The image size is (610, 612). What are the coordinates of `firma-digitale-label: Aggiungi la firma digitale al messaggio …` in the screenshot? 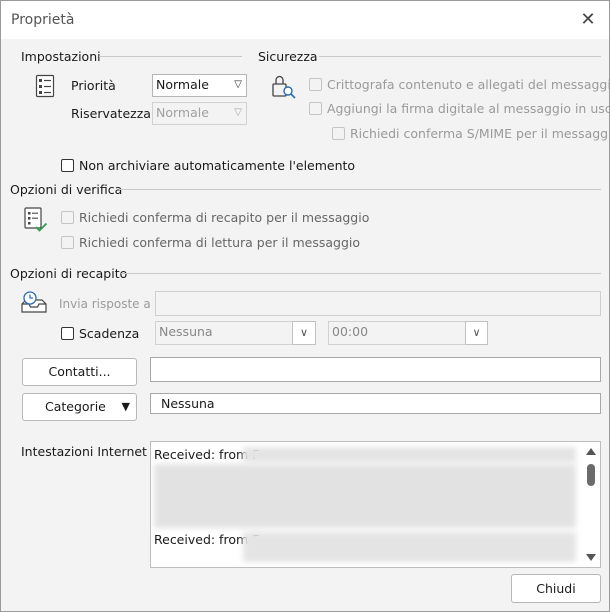 It's located at (468, 108).